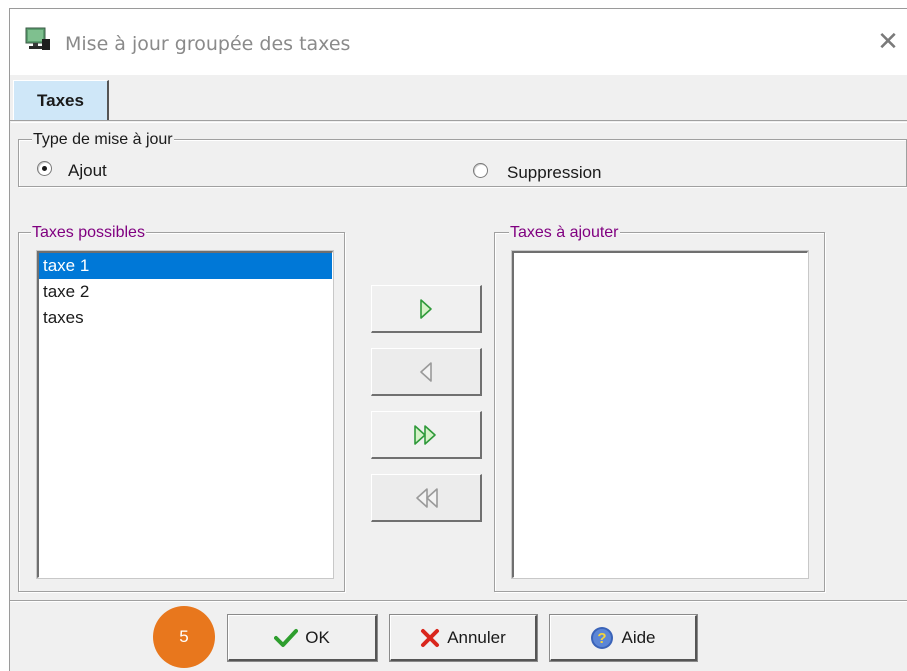  I want to click on available-taxes-legend: Taxes possibles, so click(88, 233).